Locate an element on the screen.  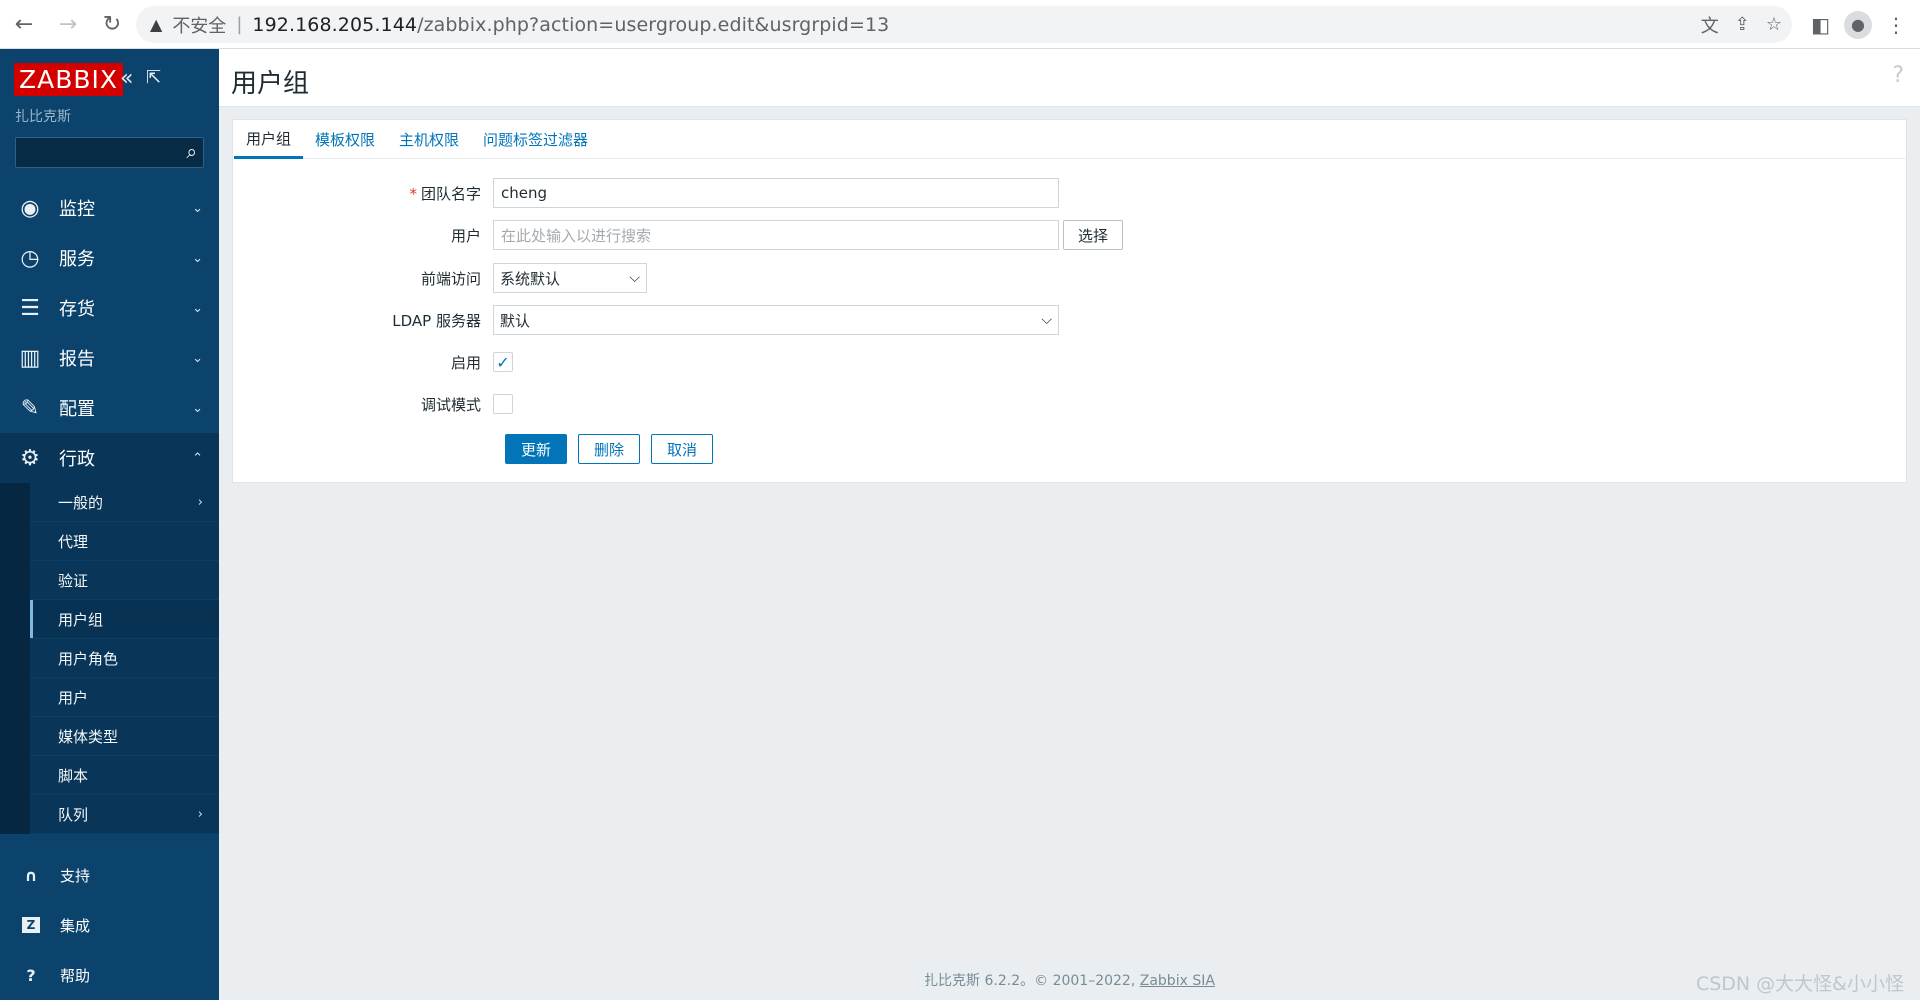
menu-item-configuration: ✎ 配置 ⌄ is located at coordinates (109, 408).